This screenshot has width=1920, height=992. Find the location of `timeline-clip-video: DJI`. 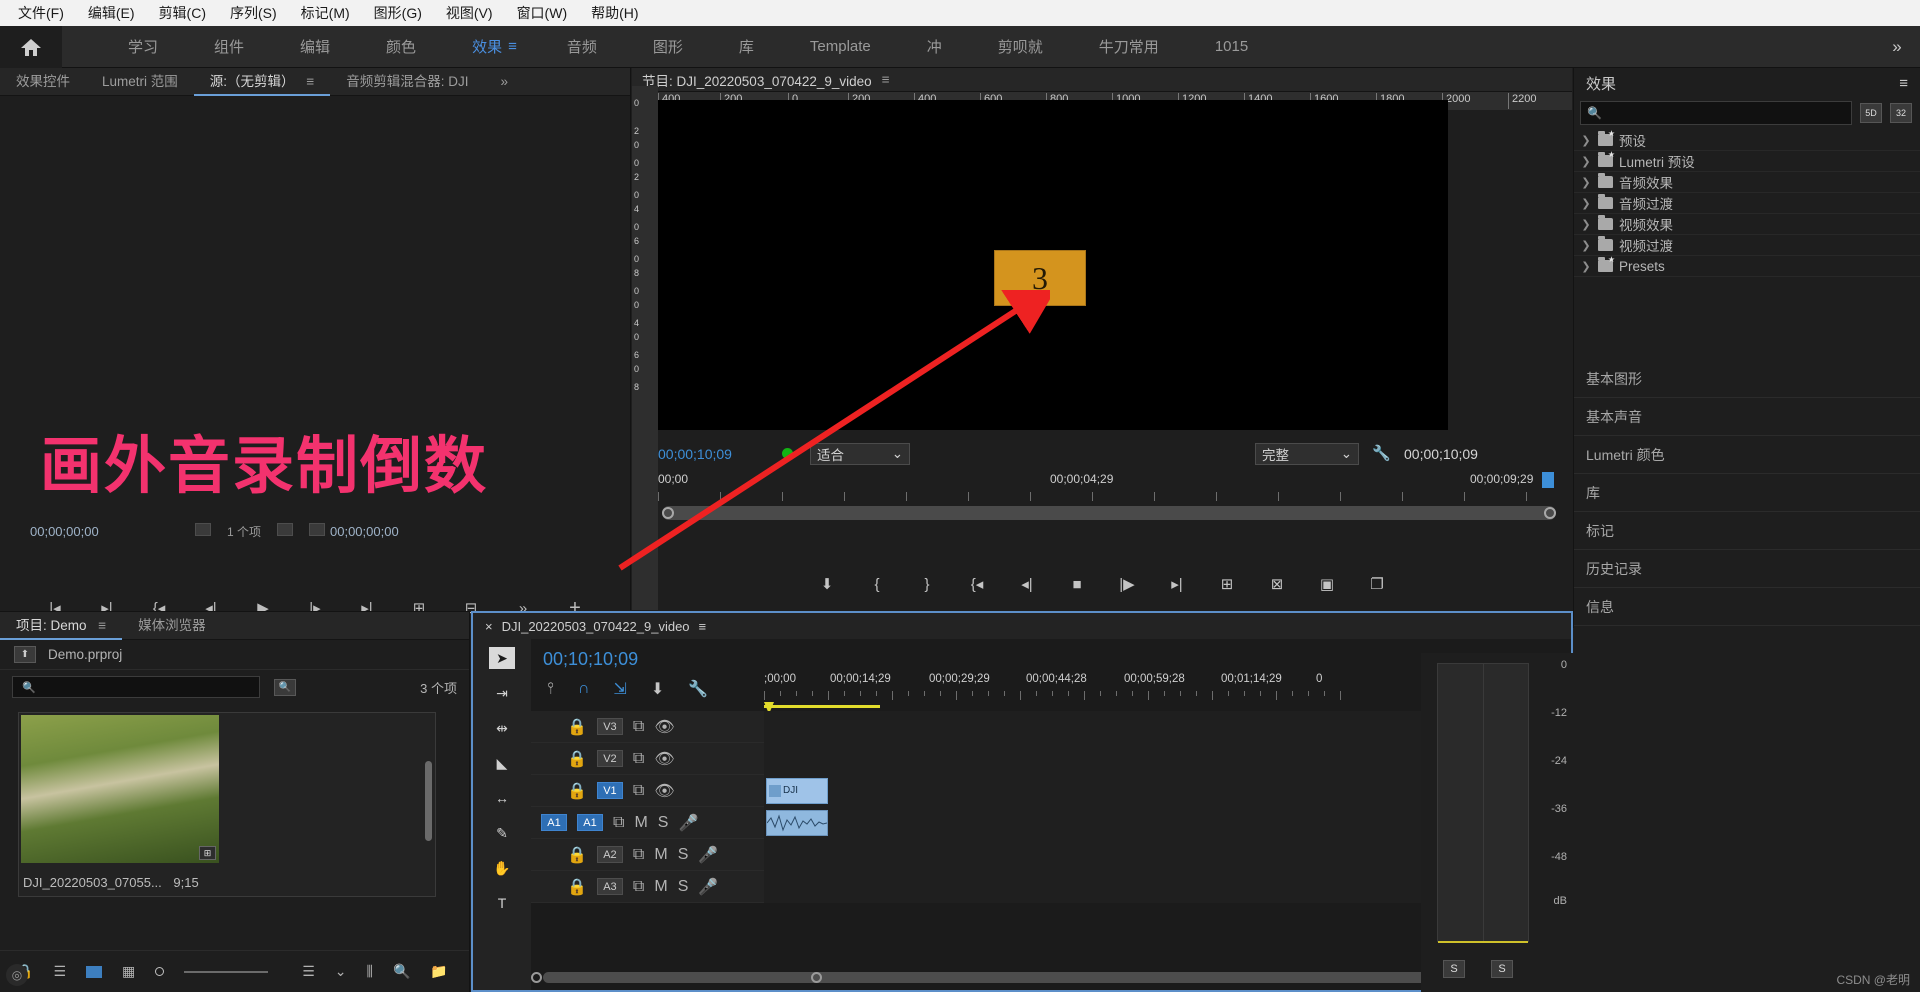

timeline-clip-video: DJI is located at coordinates (797, 790).